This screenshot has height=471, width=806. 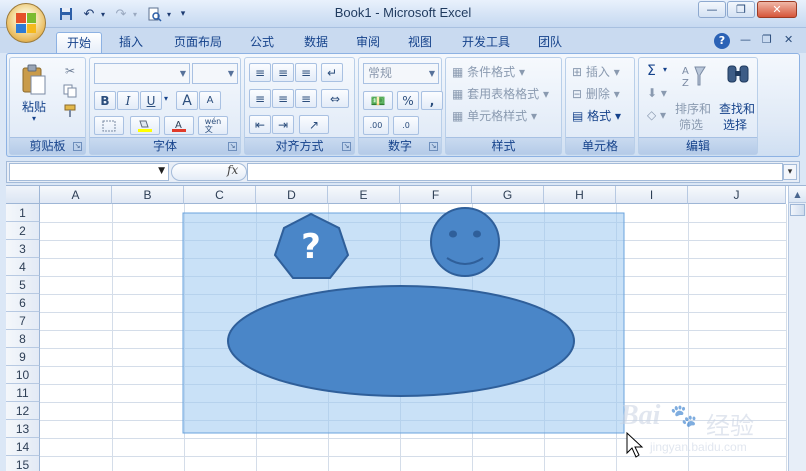 I want to click on name-box-dropdown-icon: ▼, so click(x=161, y=171).